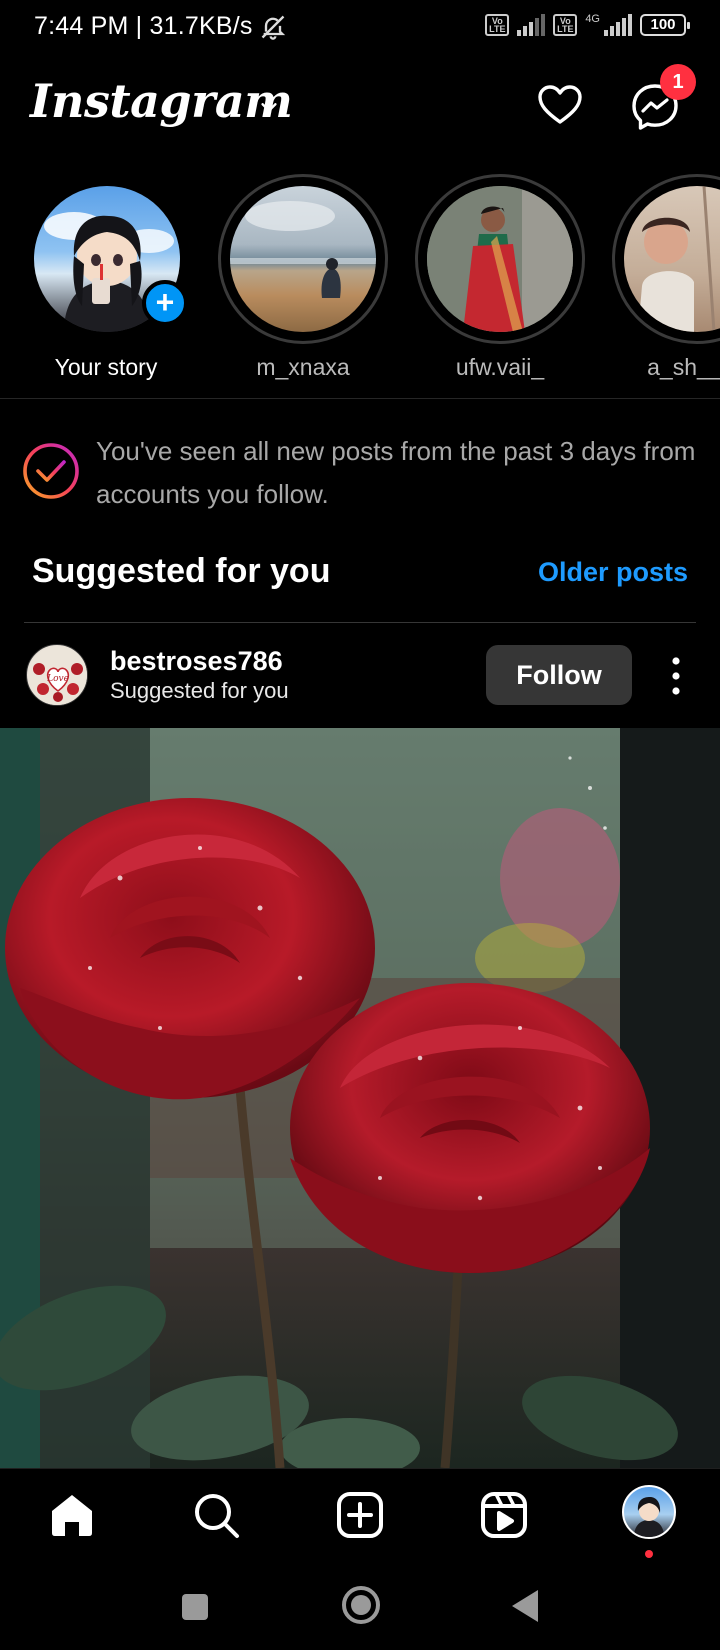 This screenshot has width=720, height=1650. What do you see at coordinates (303, 249) in the screenshot?
I see `beach-photo` at bounding box center [303, 249].